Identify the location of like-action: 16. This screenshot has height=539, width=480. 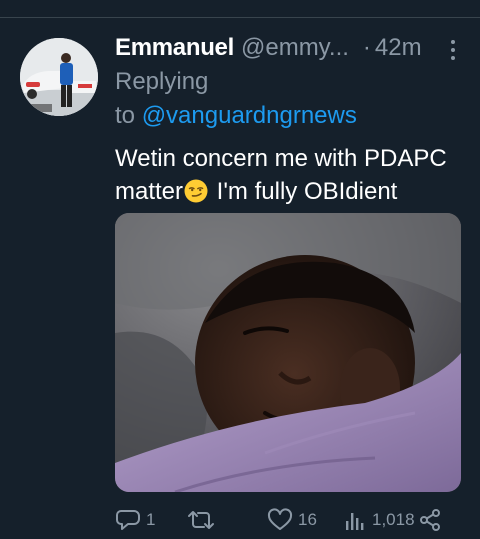
(292, 520).